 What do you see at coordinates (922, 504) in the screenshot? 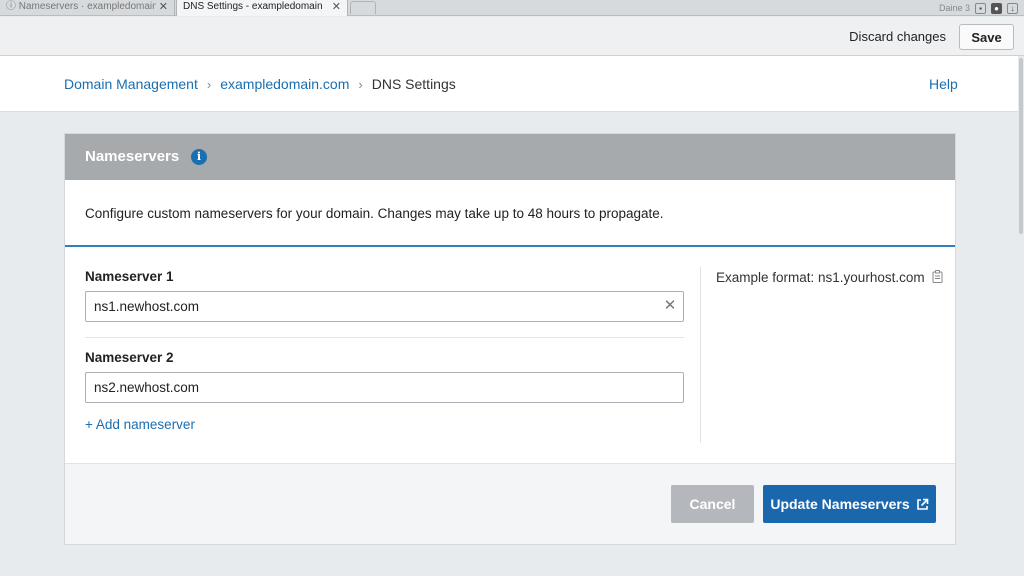
I see `external-link-icon` at bounding box center [922, 504].